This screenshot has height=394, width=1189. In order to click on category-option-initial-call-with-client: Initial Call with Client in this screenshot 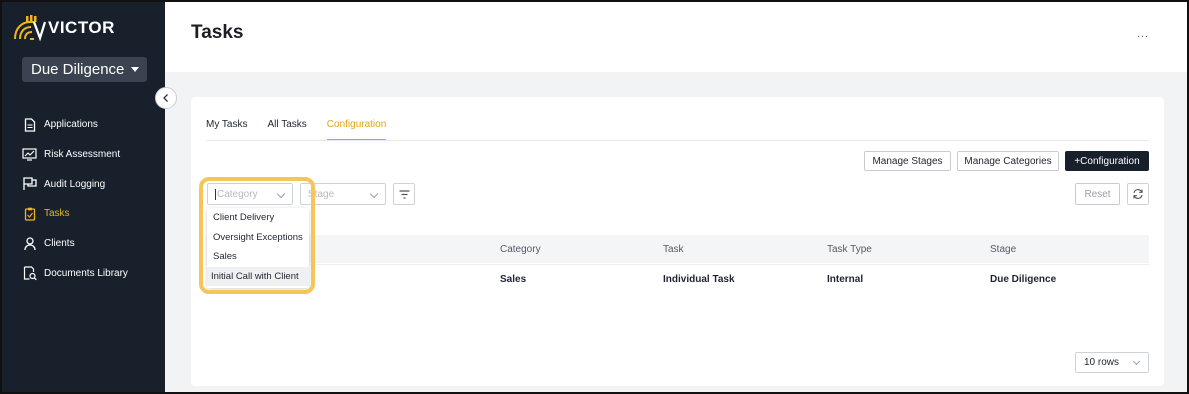, I will do `click(258, 276)`.